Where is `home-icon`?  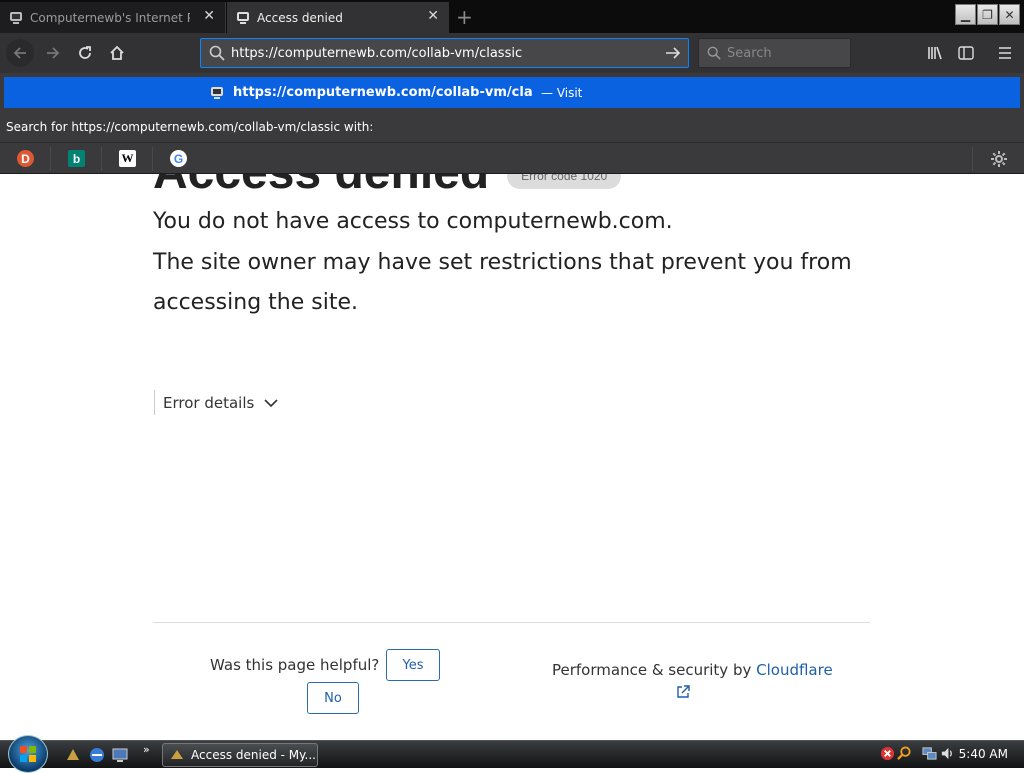
home-icon is located at coordinates (117, 52).